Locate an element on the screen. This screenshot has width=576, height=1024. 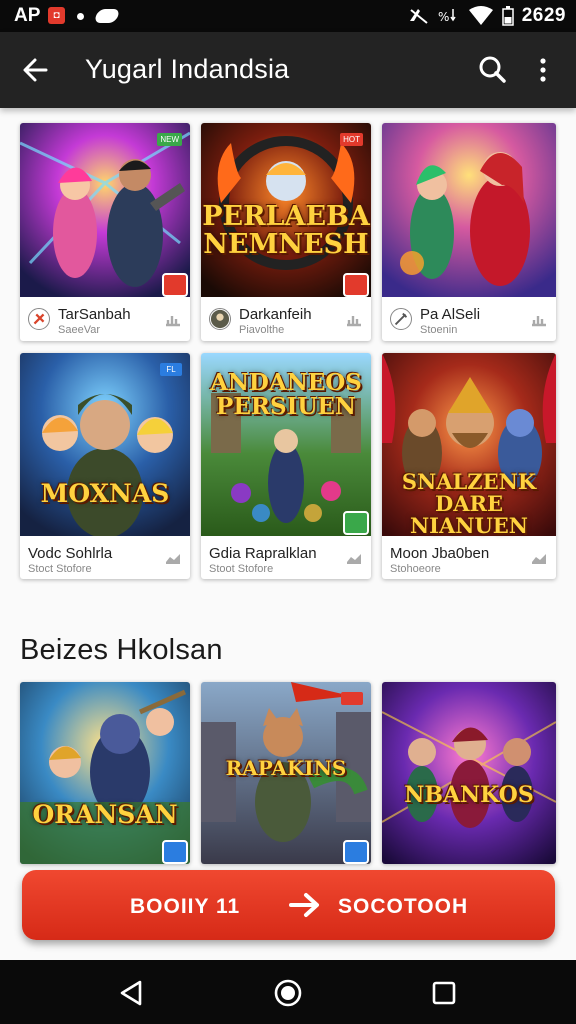
game-subtitle: SaeeVar is located at coordinates (79, 330).